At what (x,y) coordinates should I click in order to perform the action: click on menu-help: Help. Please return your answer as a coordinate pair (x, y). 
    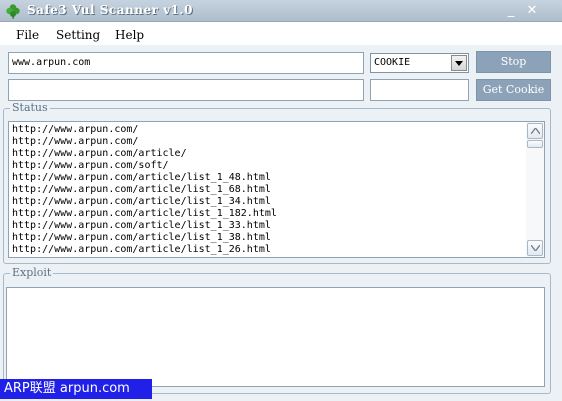
    Looking at the image, I should click on (129, 35).